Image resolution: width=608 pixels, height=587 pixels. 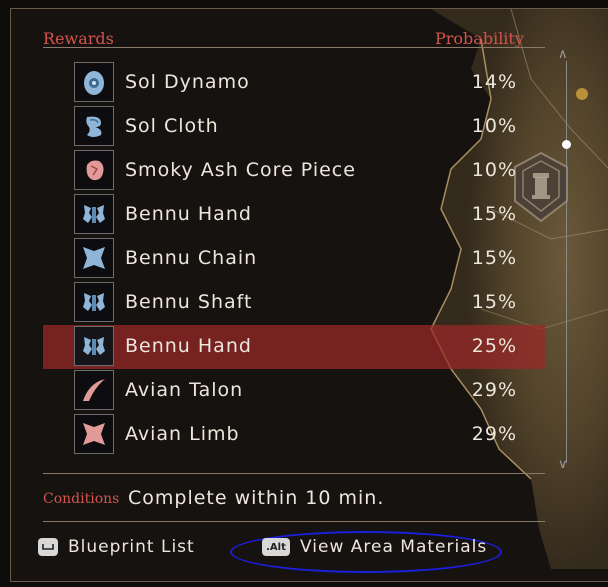 I want to click on conditions-text: Complete within 10 min., so click(x=256, y=498).